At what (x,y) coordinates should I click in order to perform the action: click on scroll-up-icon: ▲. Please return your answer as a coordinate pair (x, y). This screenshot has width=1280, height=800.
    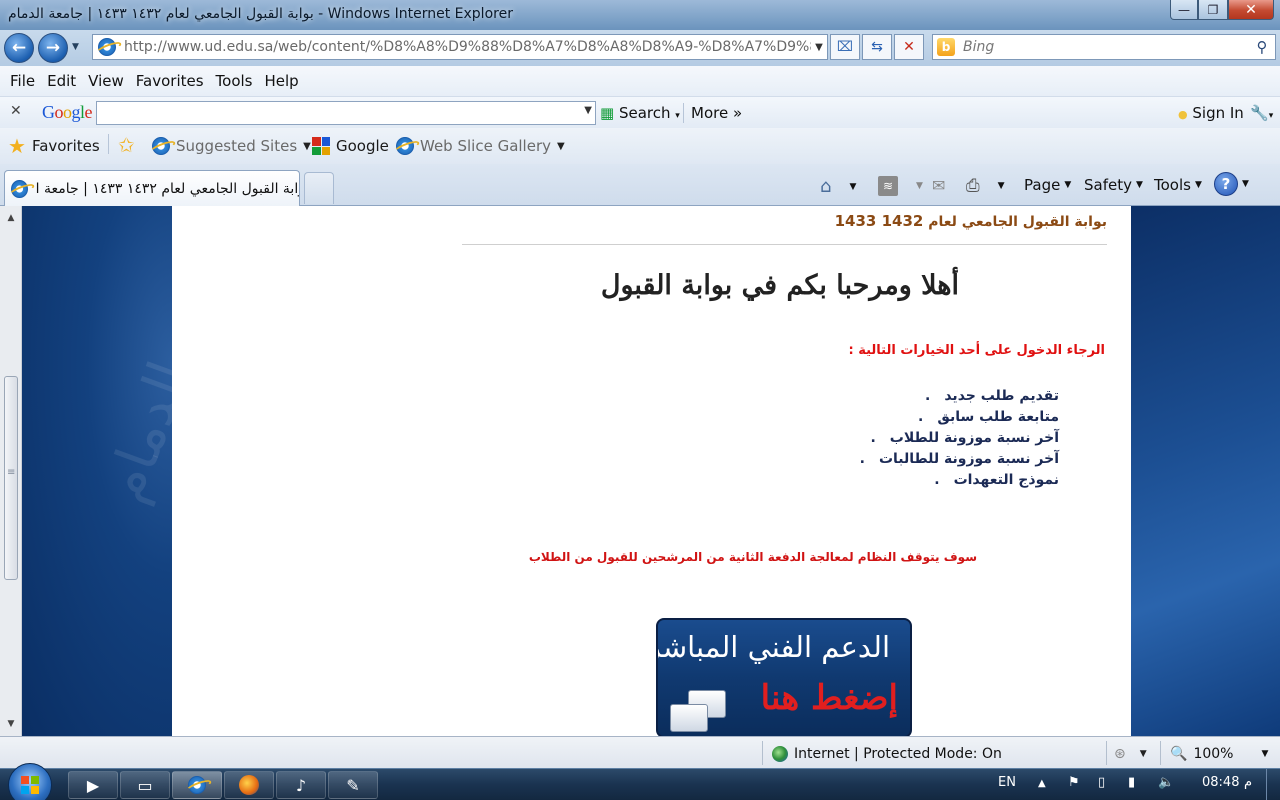
    Looking at the image, I should click on (11, 218).